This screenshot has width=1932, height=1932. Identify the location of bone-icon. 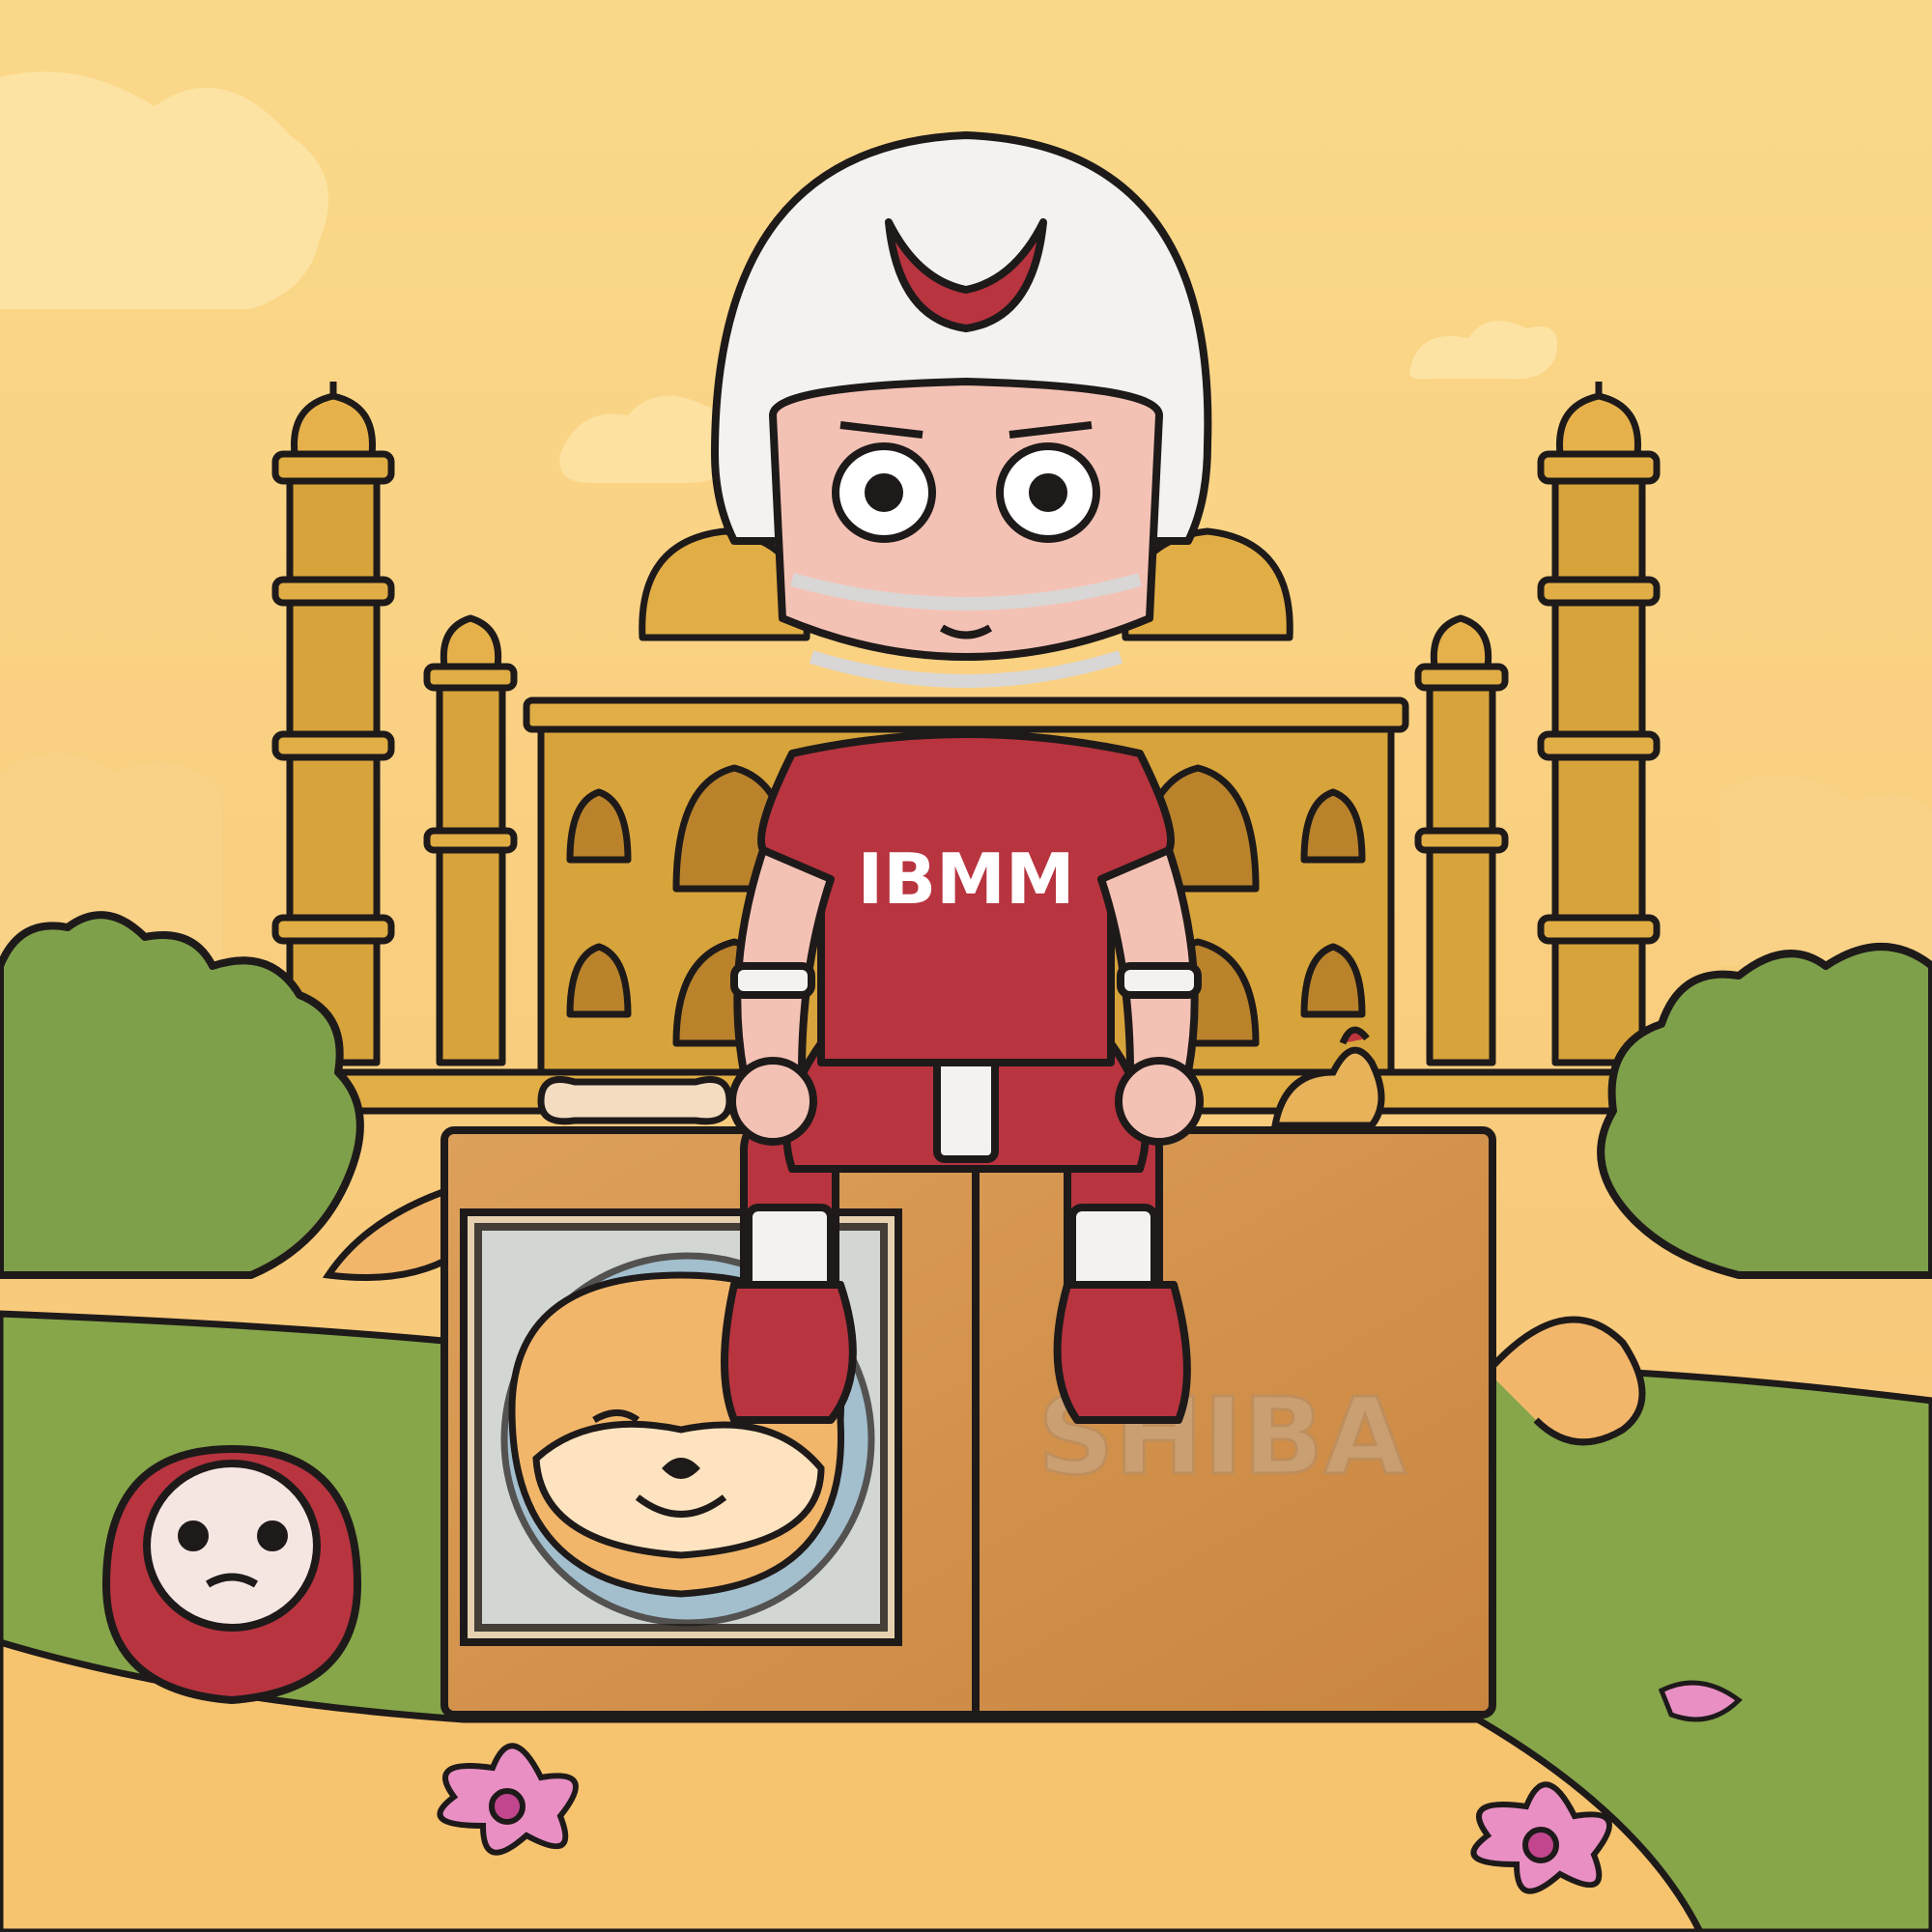
(635, 1100).